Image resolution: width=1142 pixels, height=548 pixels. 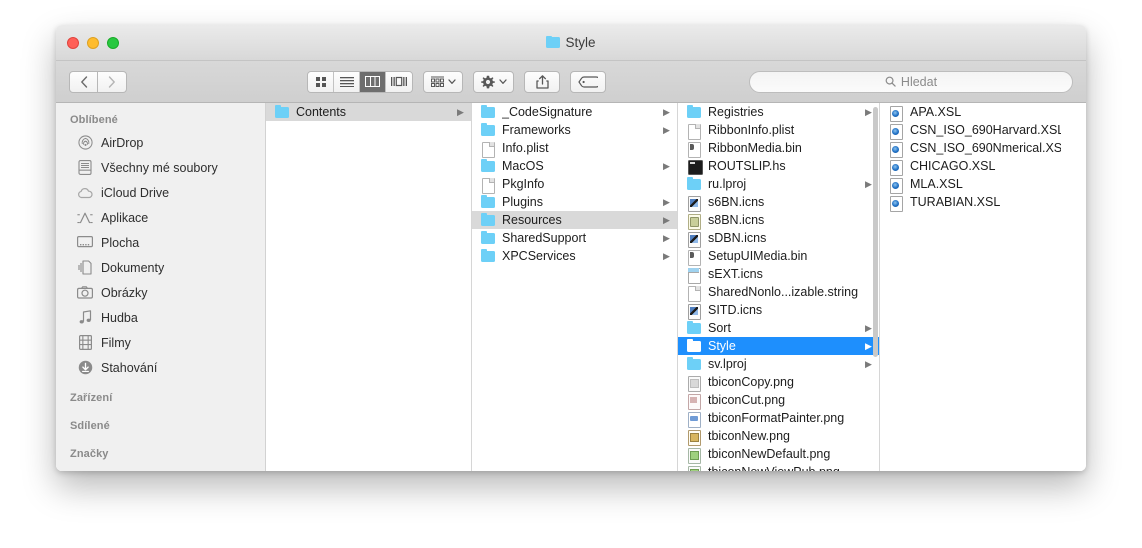 I want to click on file-name-label: SITD.icns, so click(x=735, y=310).